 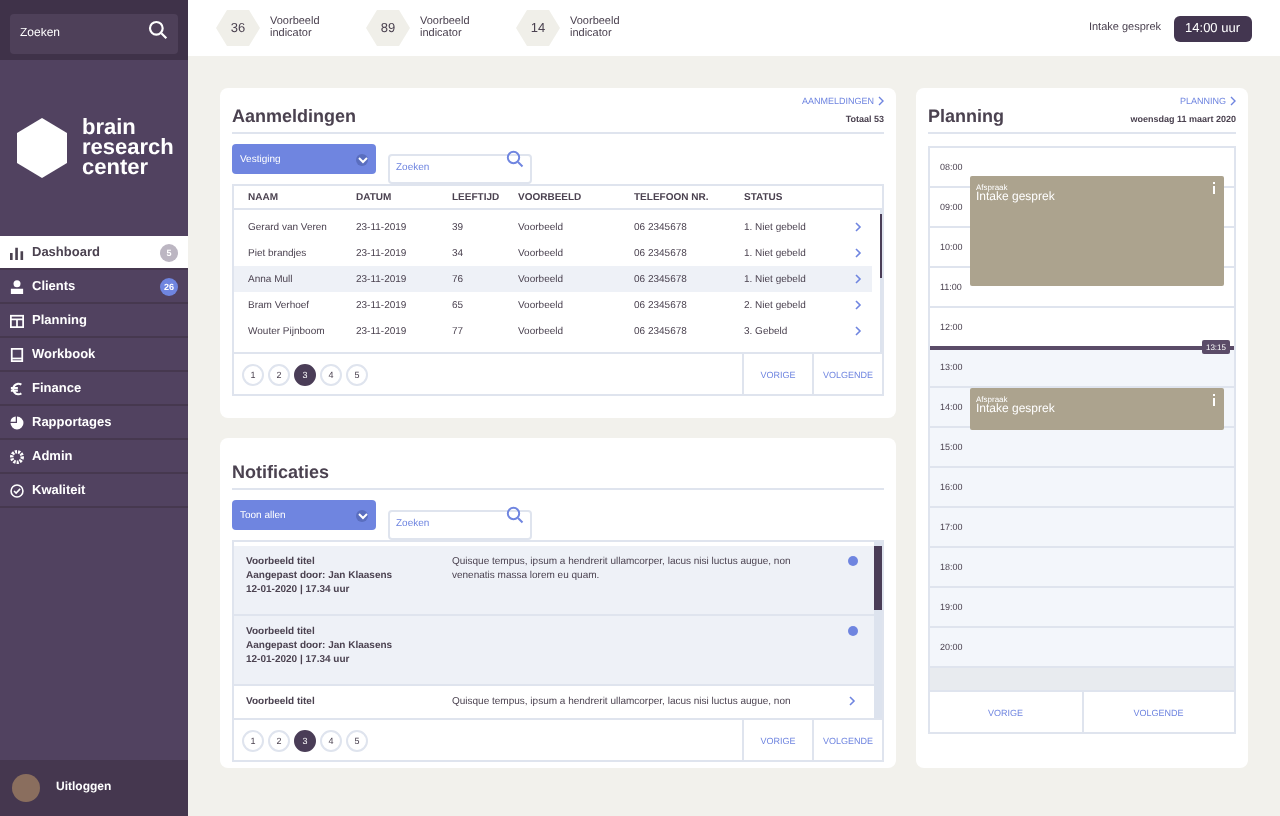 I want to click on hexagon-logo-icon, so click(x=42, y=148).